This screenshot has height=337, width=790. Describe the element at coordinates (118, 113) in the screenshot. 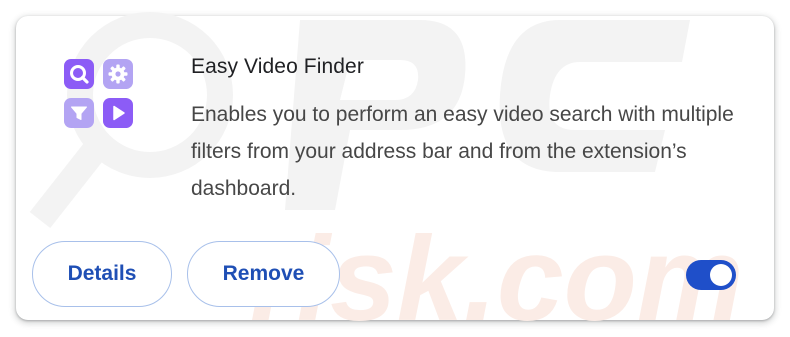

I see `play-icon` at that location.